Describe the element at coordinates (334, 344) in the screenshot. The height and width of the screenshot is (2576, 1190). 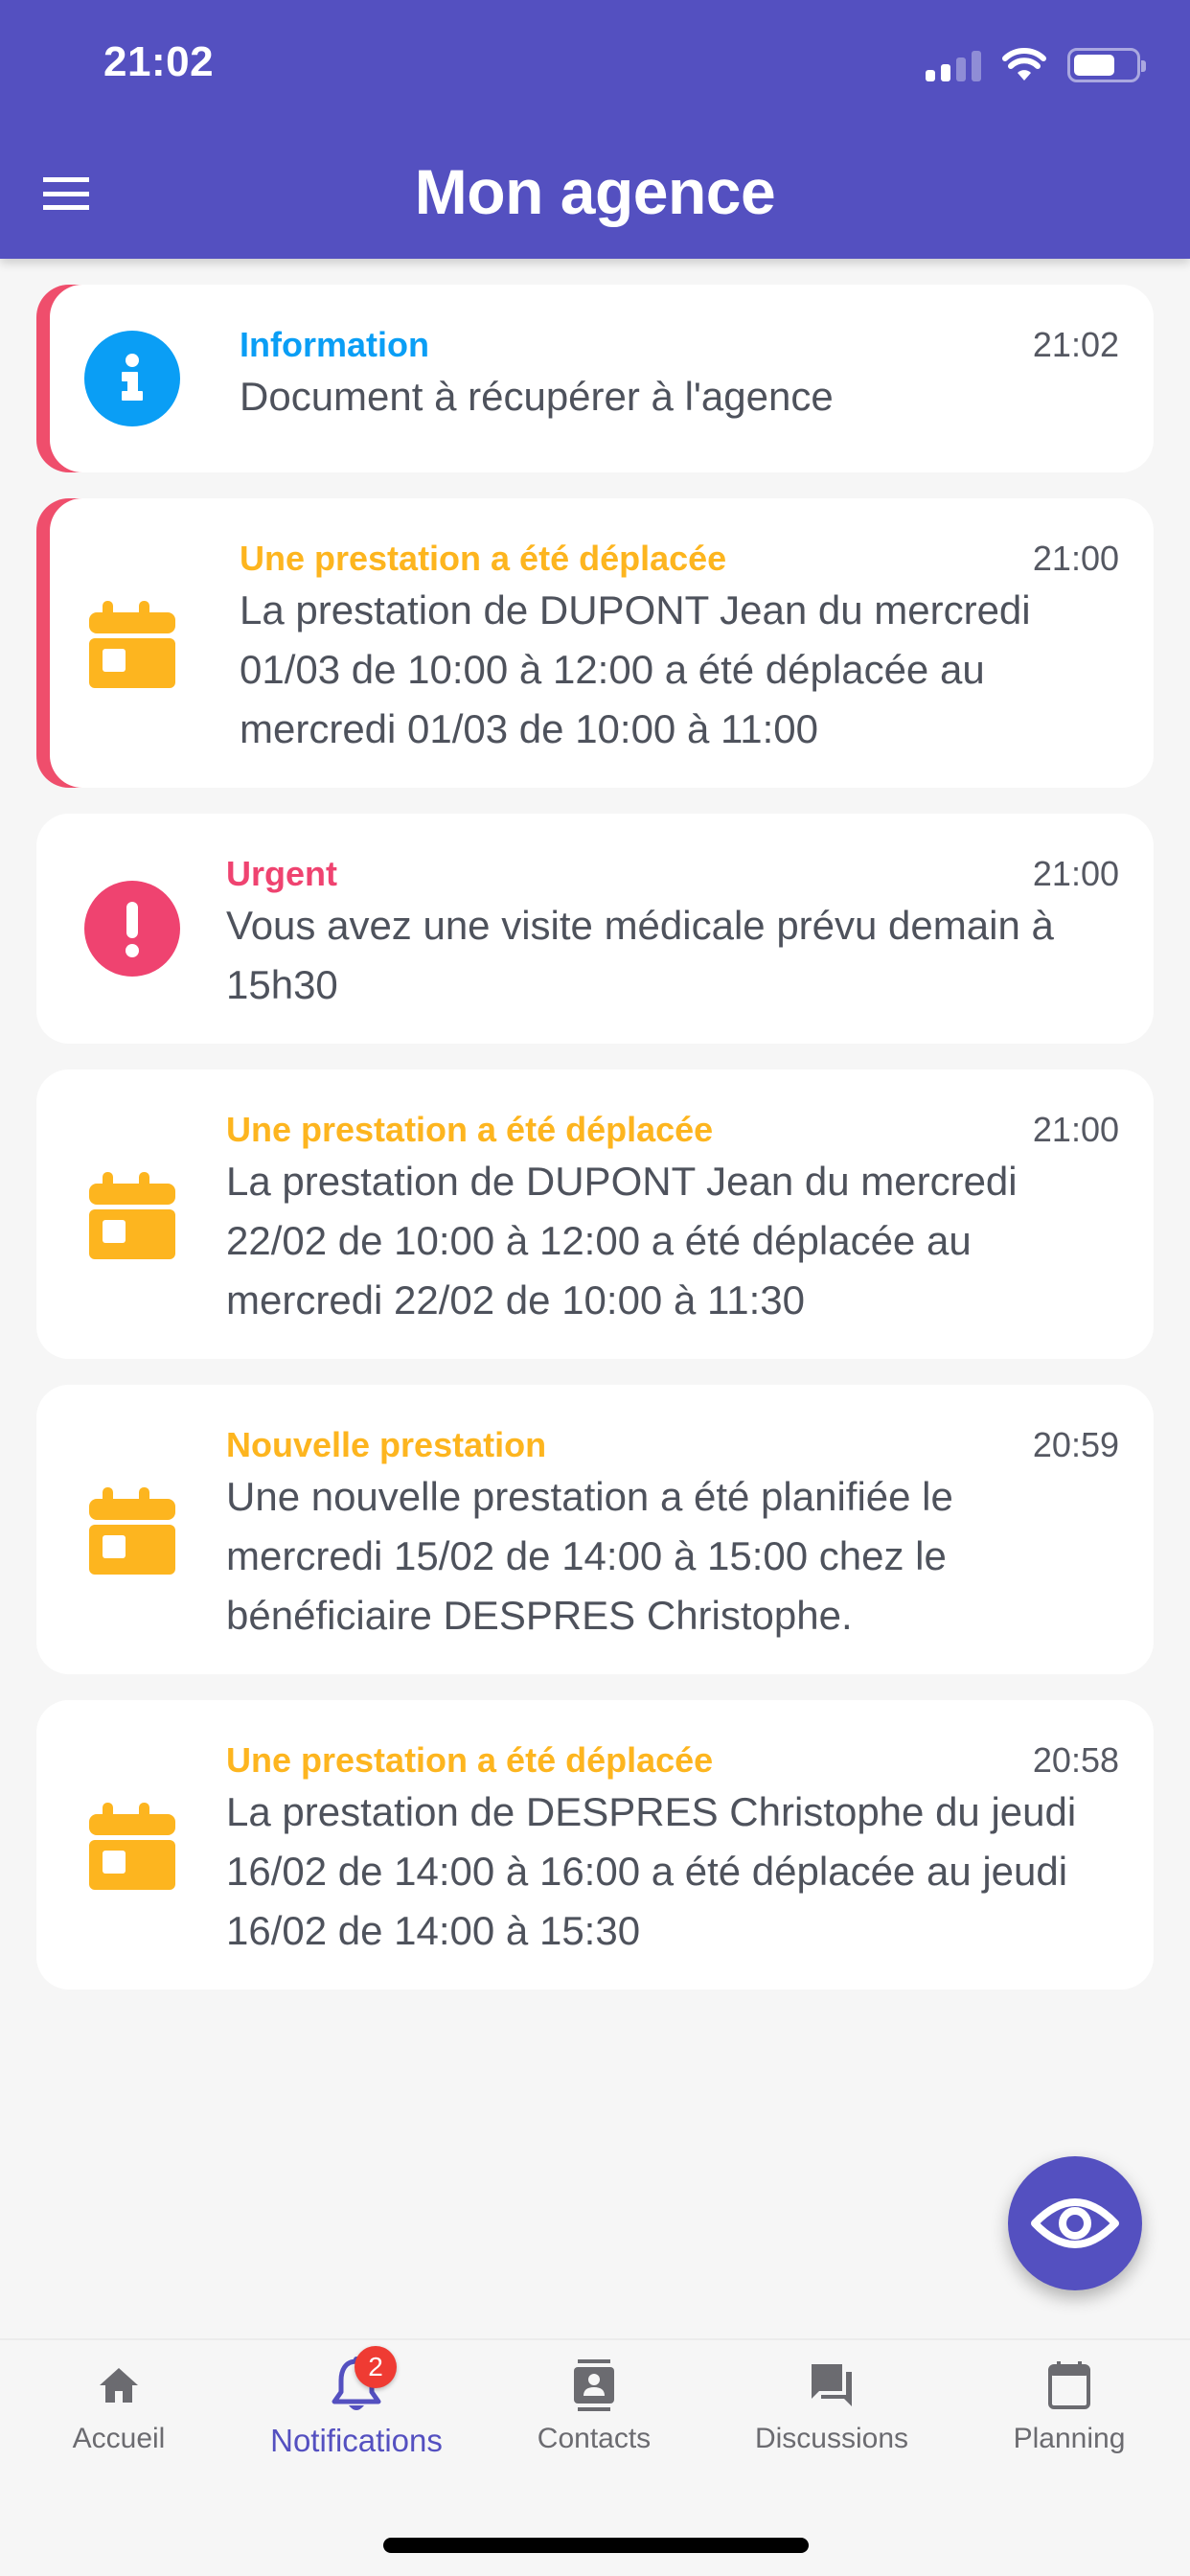
I see `notification-title: Information` at that location.